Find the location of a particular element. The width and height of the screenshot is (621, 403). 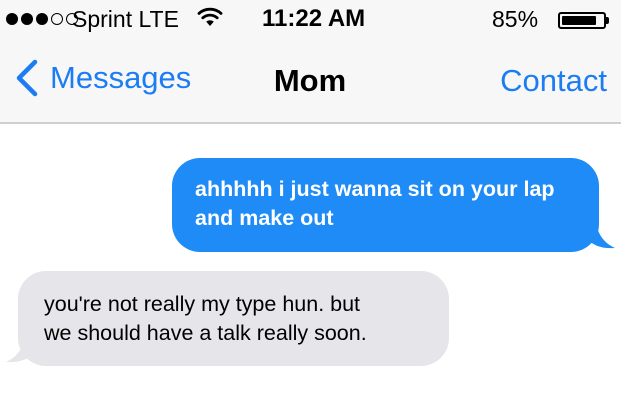

message-line: we should have a talk really soon. is located at coordinates (205, 333).